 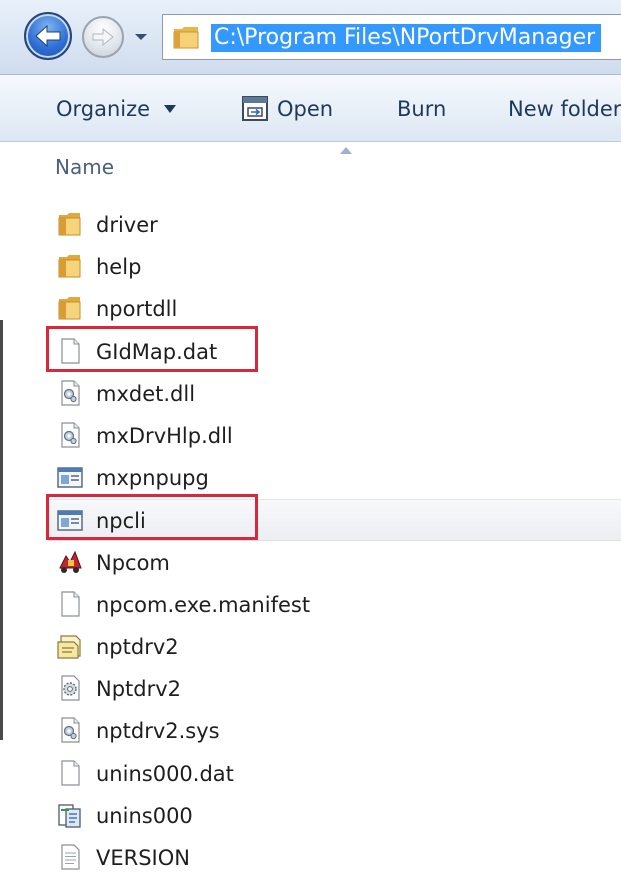 I want to click on file-name: unins000.dat, so click(x=165, y=773).